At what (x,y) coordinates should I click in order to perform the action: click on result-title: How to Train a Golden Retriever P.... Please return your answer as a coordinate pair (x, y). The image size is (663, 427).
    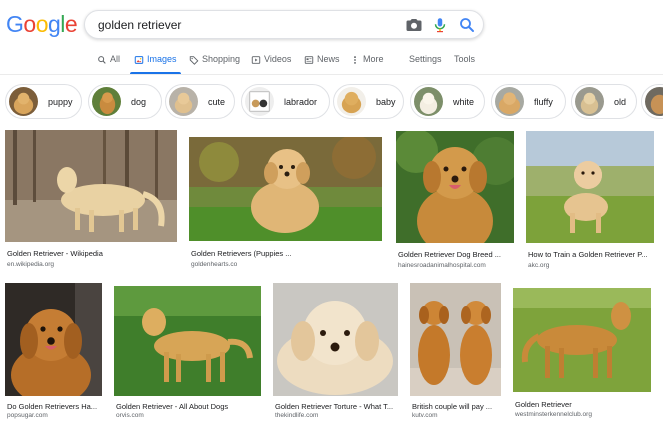
    Looking at the image, I should click on (588, 254).